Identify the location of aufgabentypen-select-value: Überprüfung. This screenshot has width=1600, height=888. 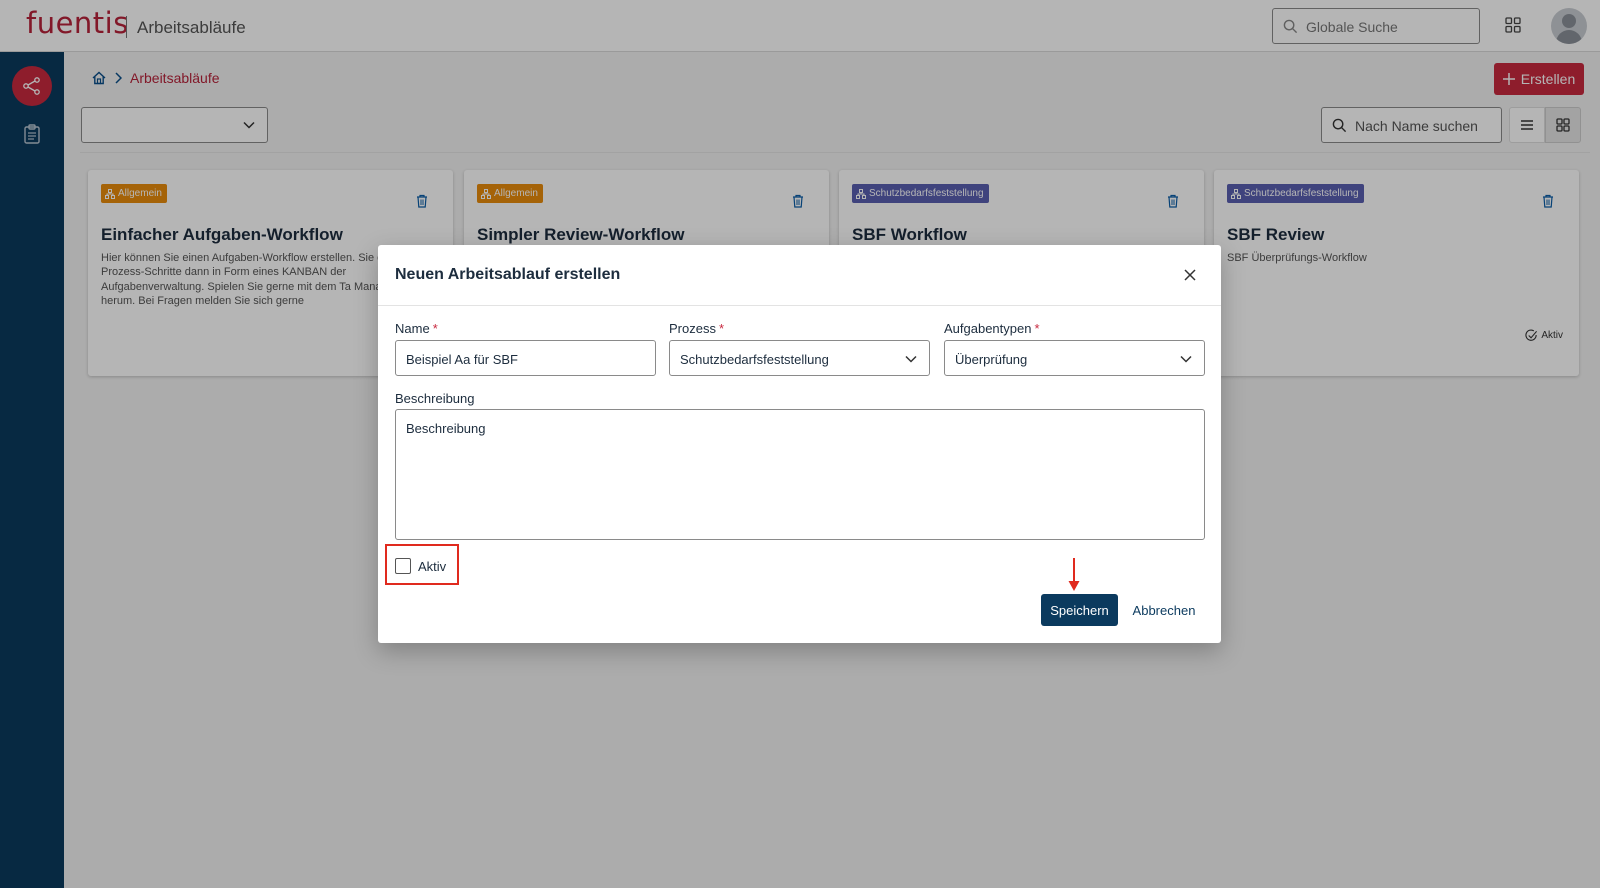
(991, 359).